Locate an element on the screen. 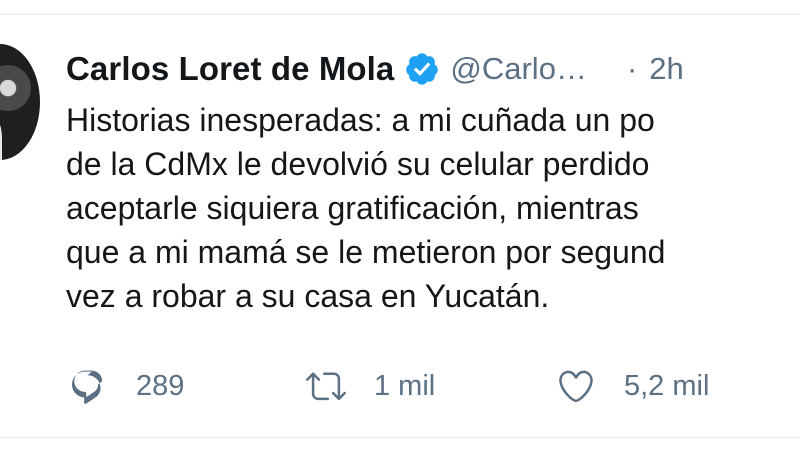  like-icon is located at coordinates (576, 386).